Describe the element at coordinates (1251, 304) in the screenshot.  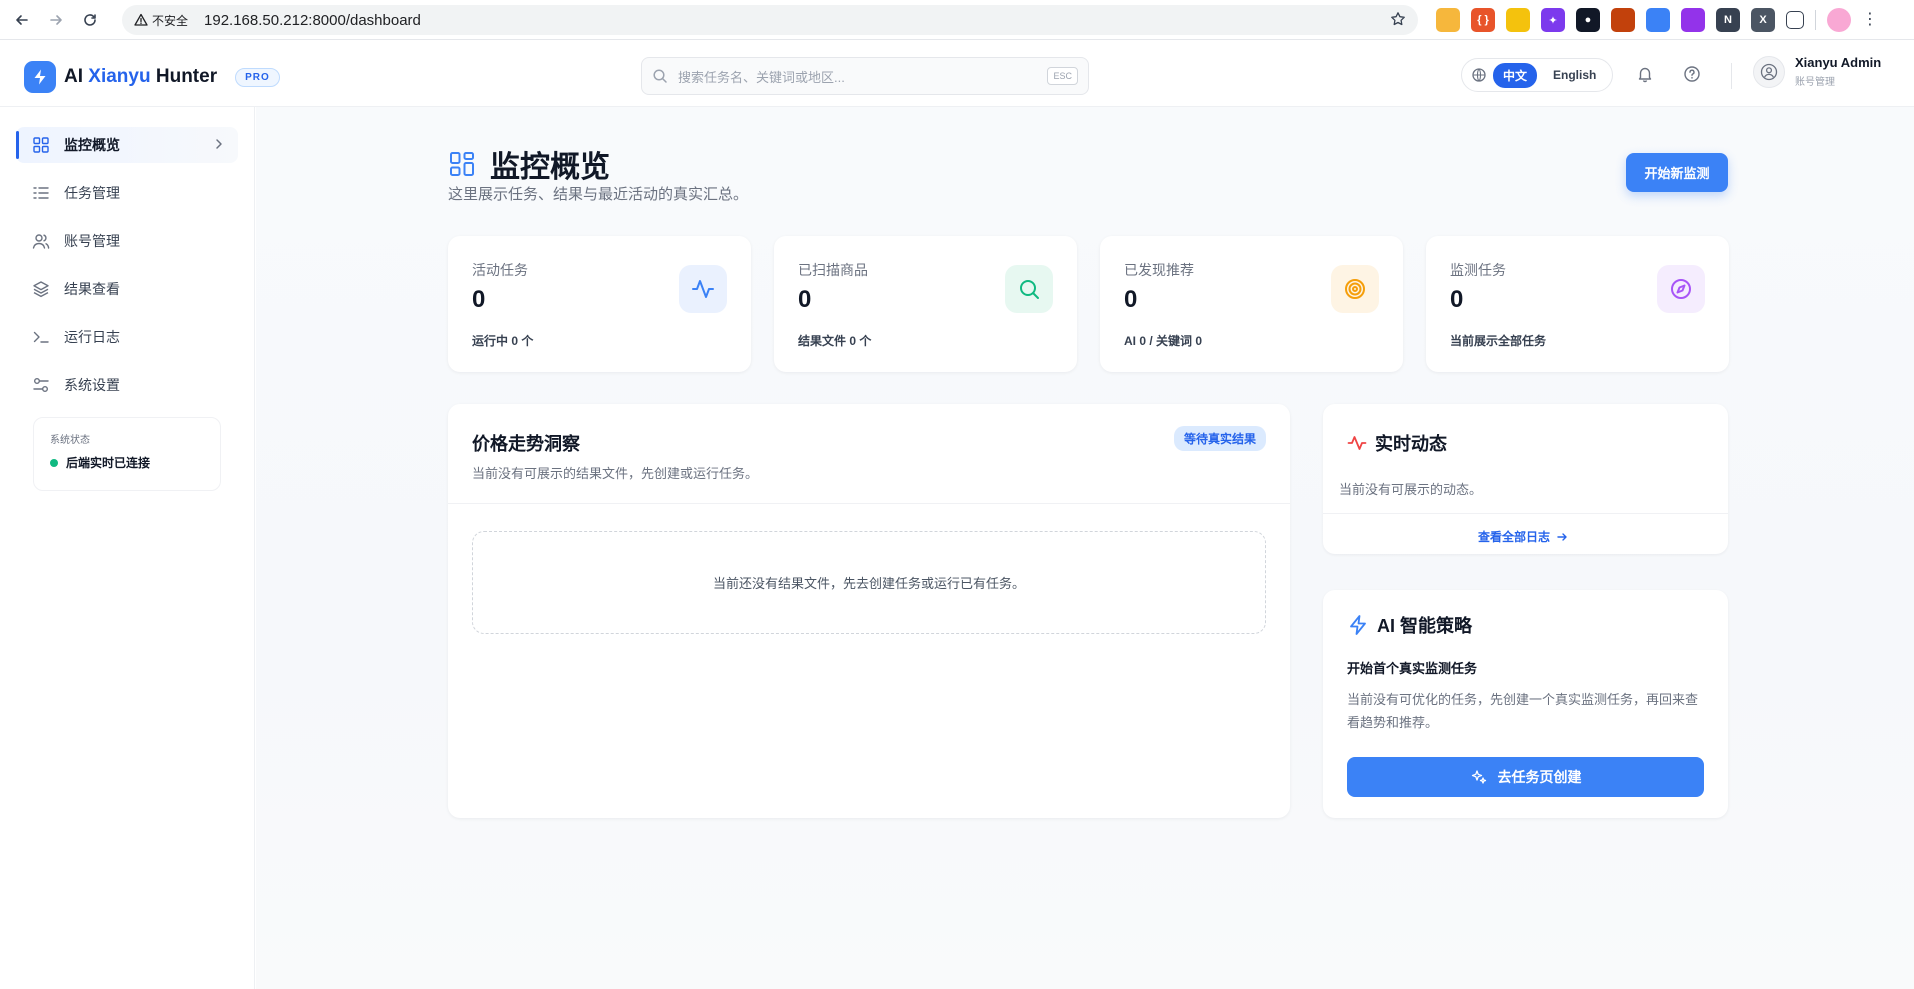
I see `stat-card-recommendations: 已发现推荐 0 AI 0 / 关键词 0` at that location.